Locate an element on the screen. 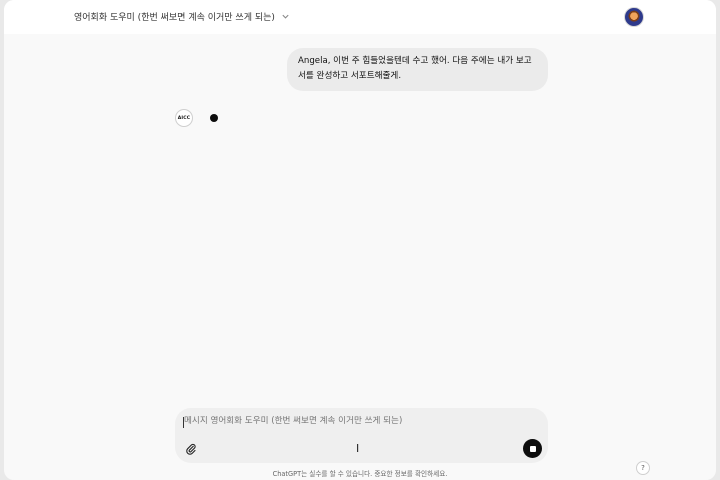 This screenshot has height=480, width=720. stop-generating-button is located at coordinates (532, 448).